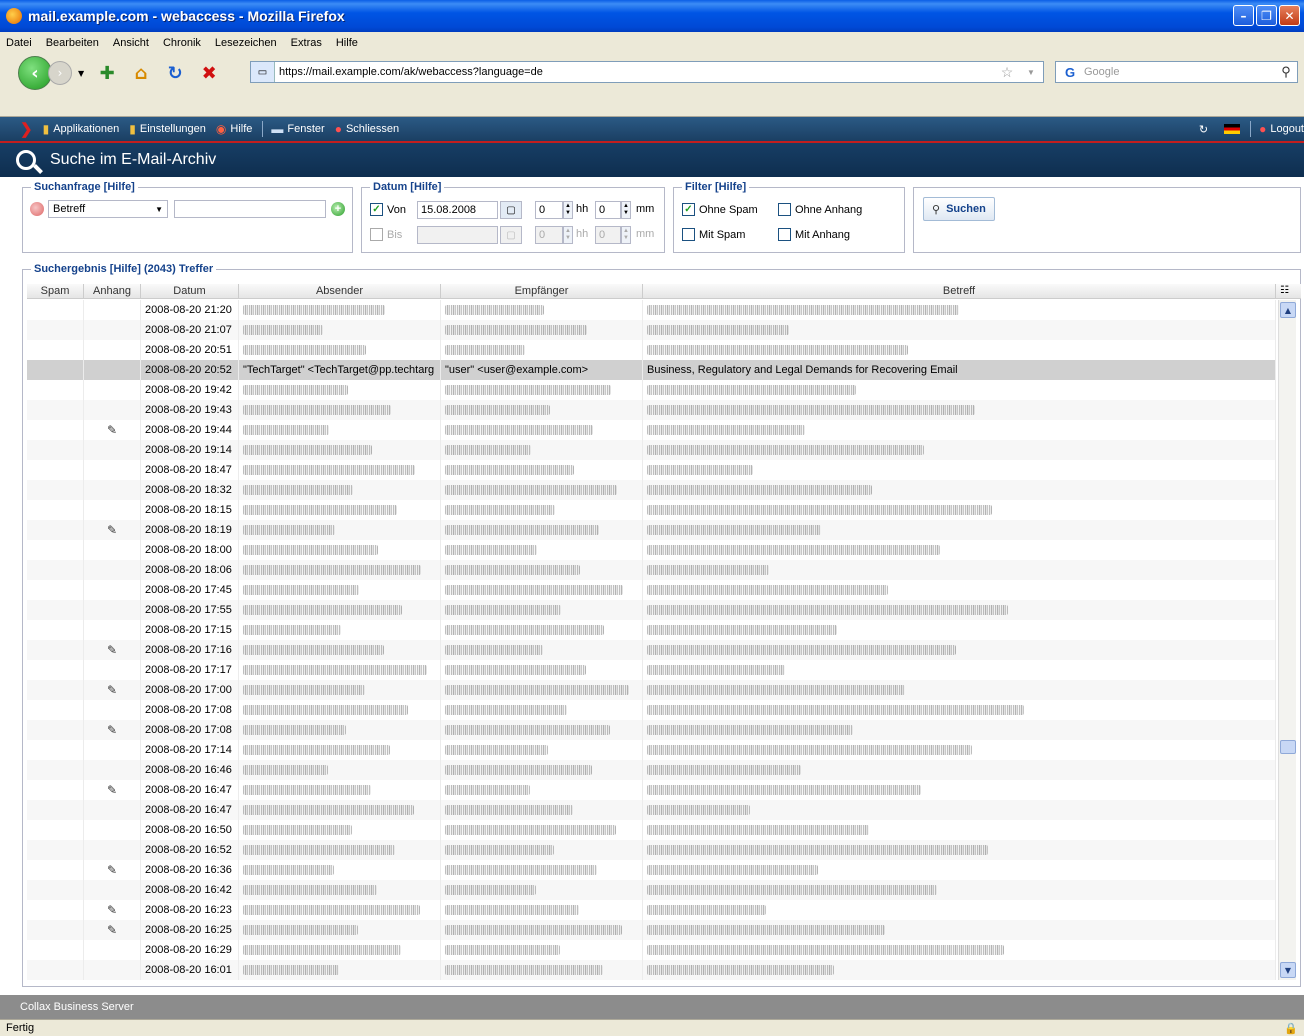 The image size is (1304, 1036). I want to click on filter-mit-spam: Mit Spam, so click(713, 234).